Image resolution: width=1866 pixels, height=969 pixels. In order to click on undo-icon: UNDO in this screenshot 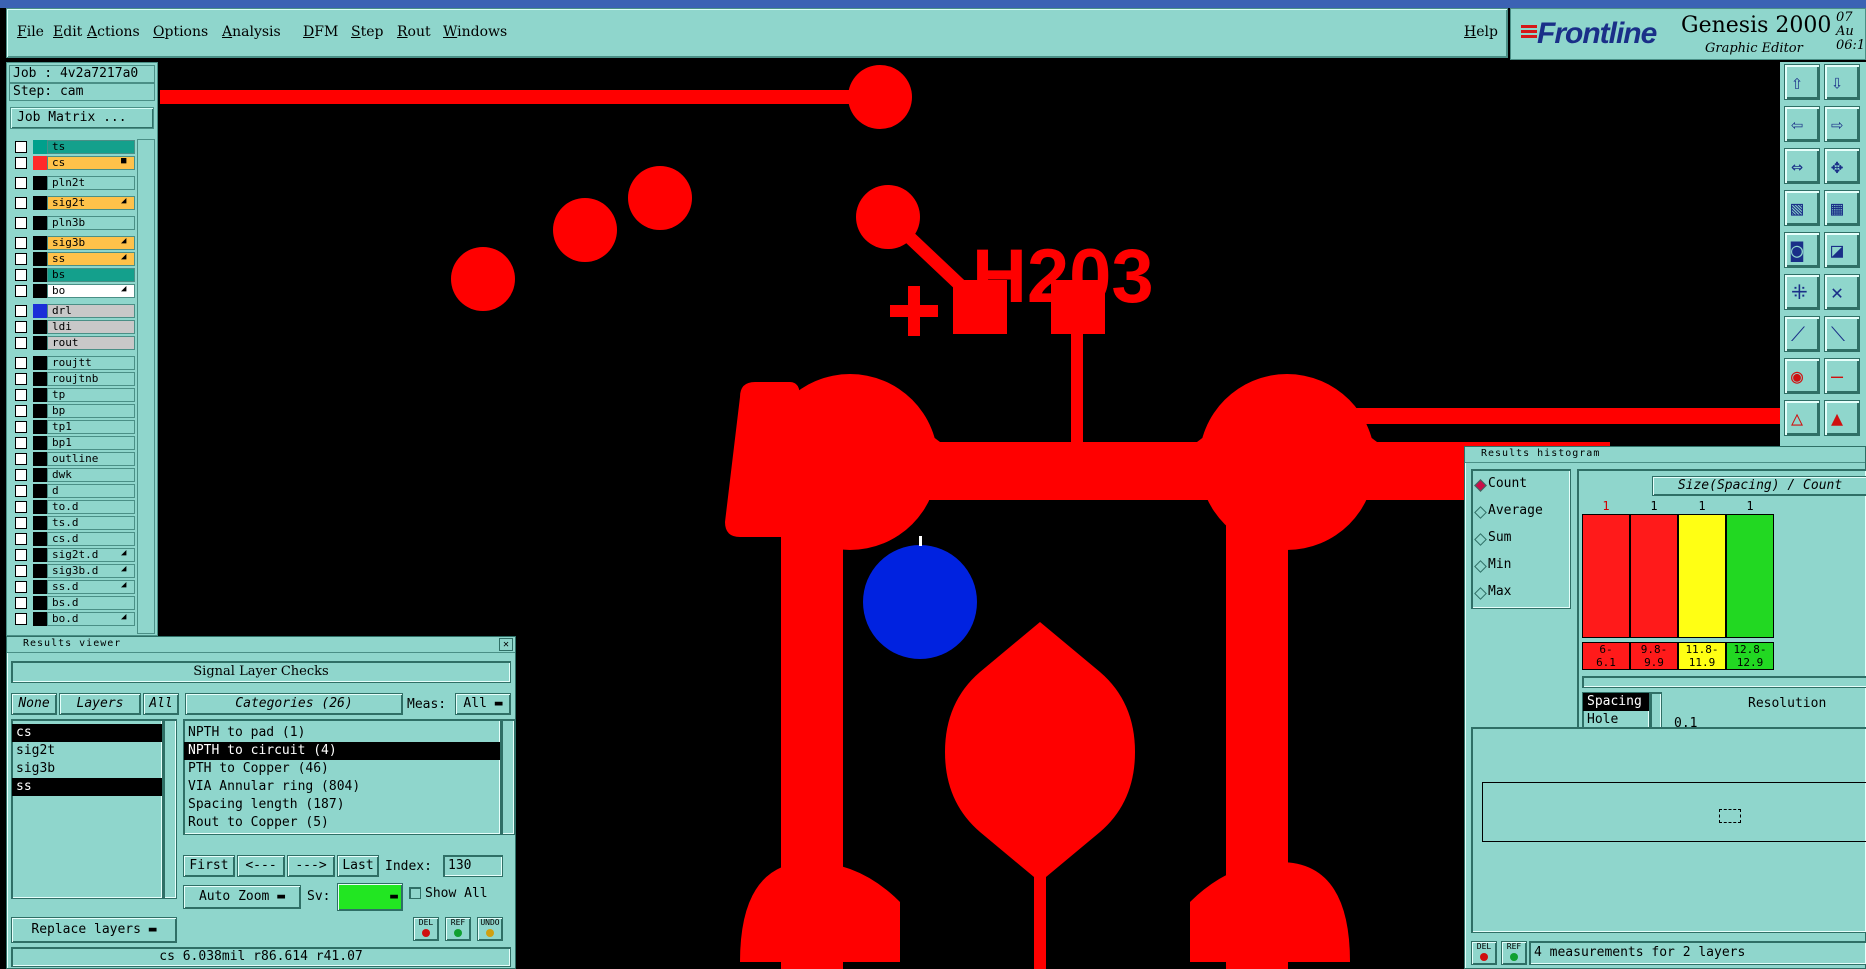, I will do `click(490, 929)`.